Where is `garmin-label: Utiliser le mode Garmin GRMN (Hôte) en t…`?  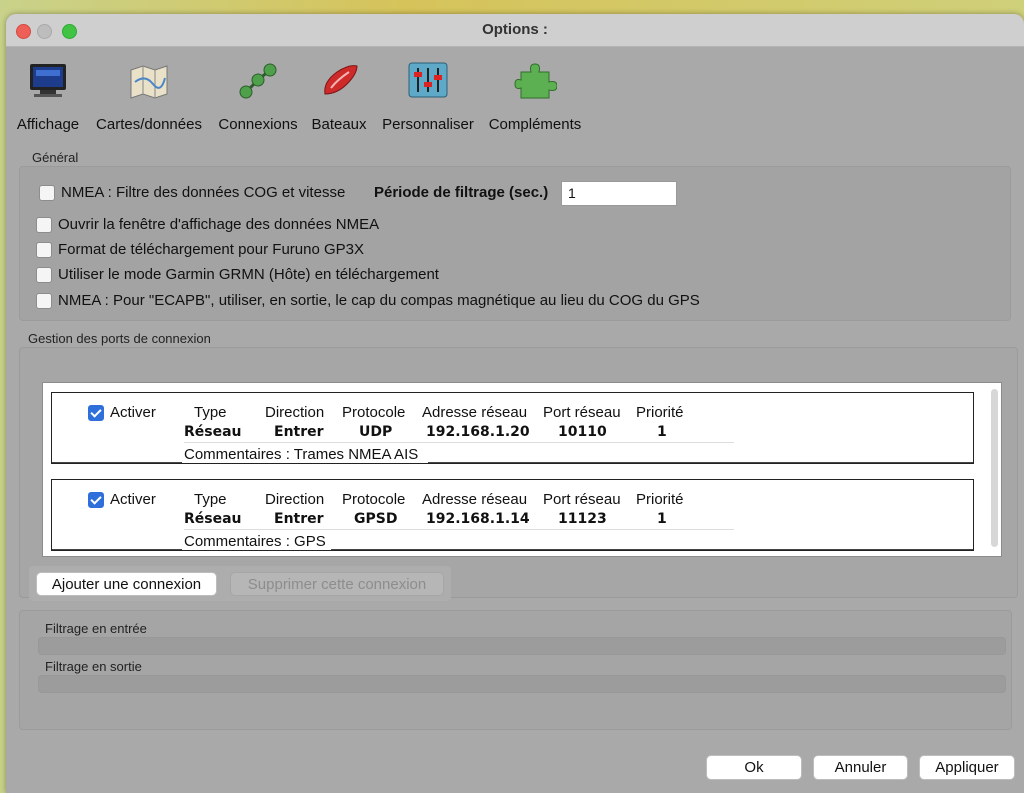
garmin-label: Utiliser le mode Garmin GRMN (Hôte) en t… is located at coordinates (248, 274).